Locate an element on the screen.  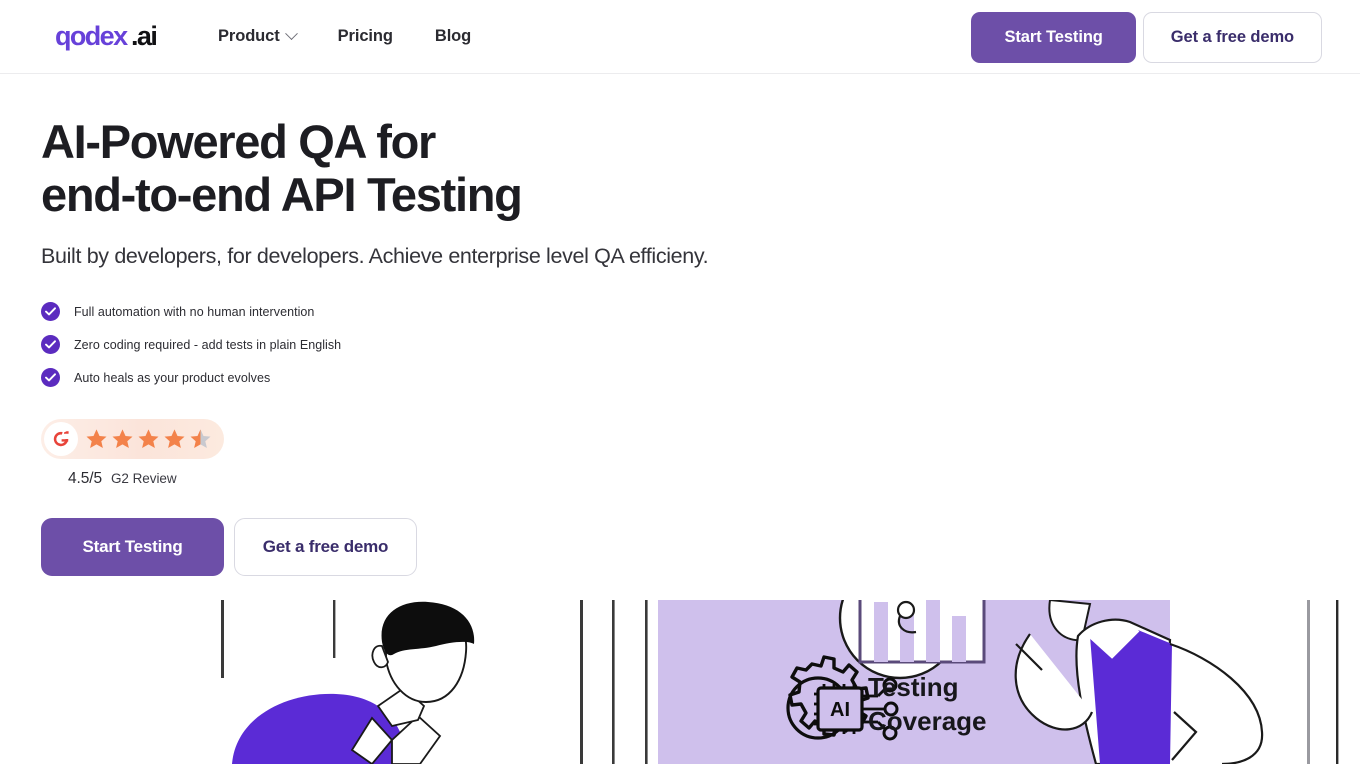
svg-text: qodex is located at coordinates (91, 36).